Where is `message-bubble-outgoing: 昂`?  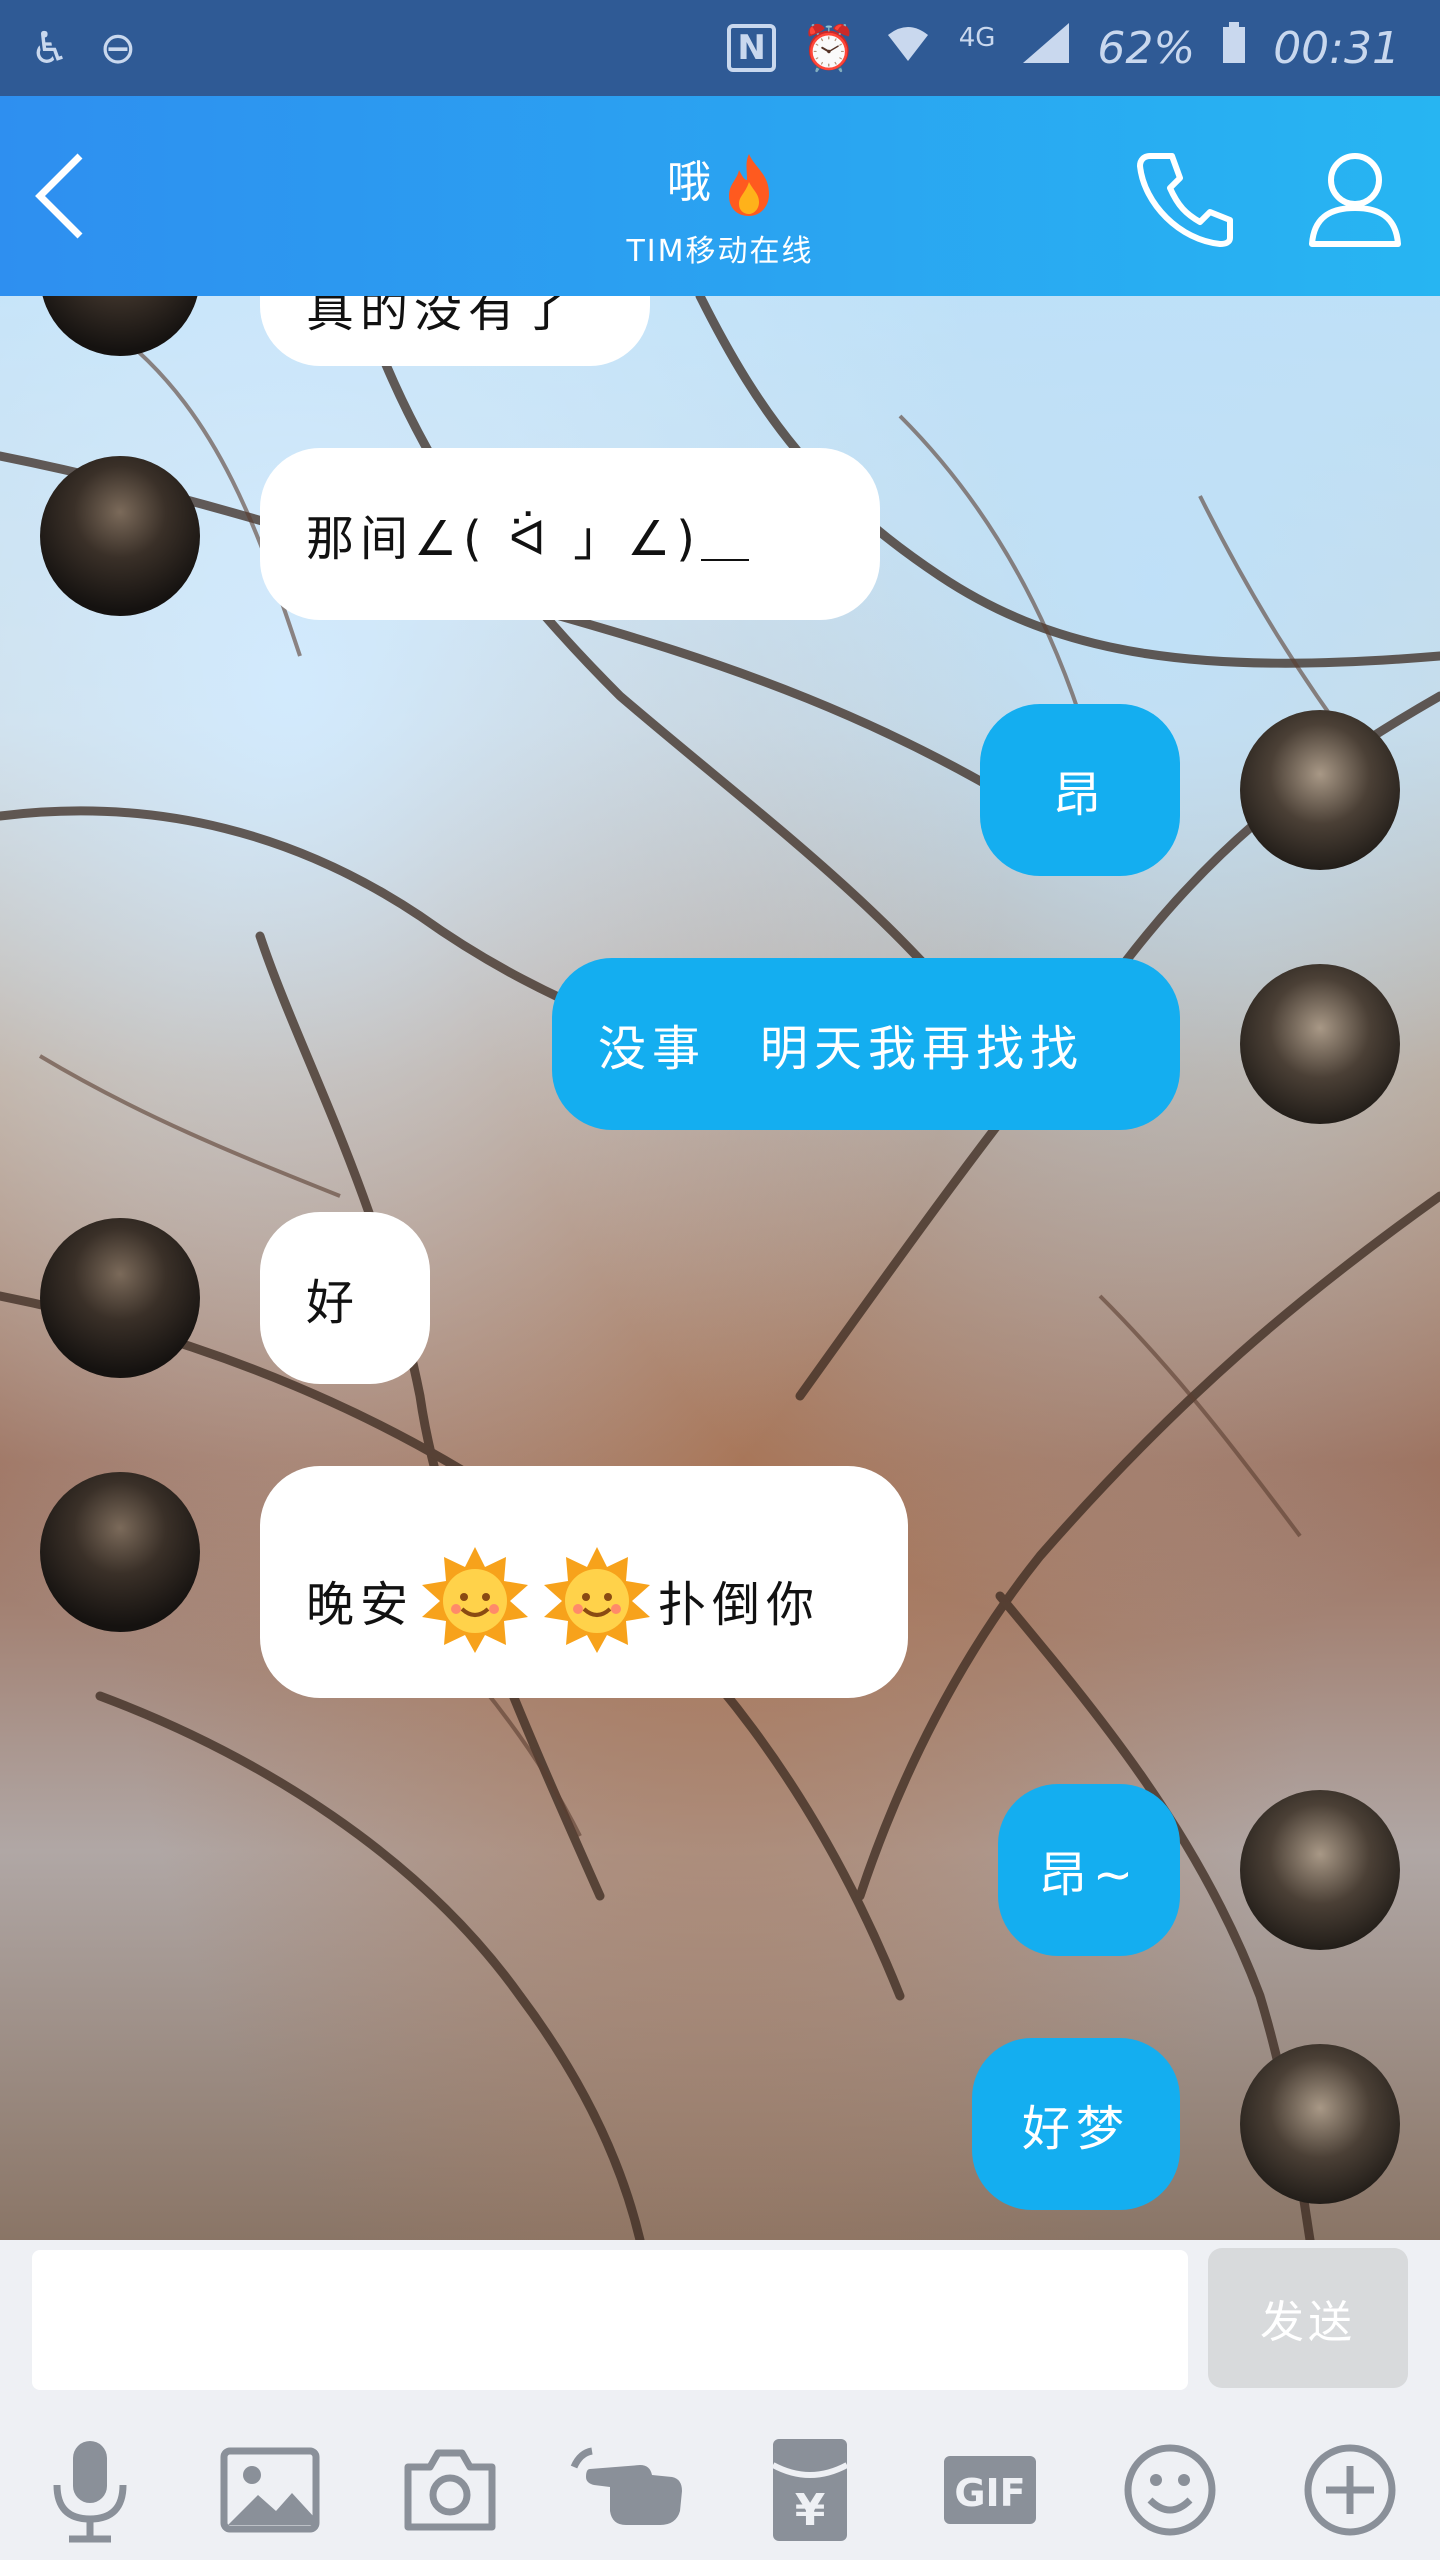
message-bubble-outgoing: 昂 is located at coordinates (1080, 790).